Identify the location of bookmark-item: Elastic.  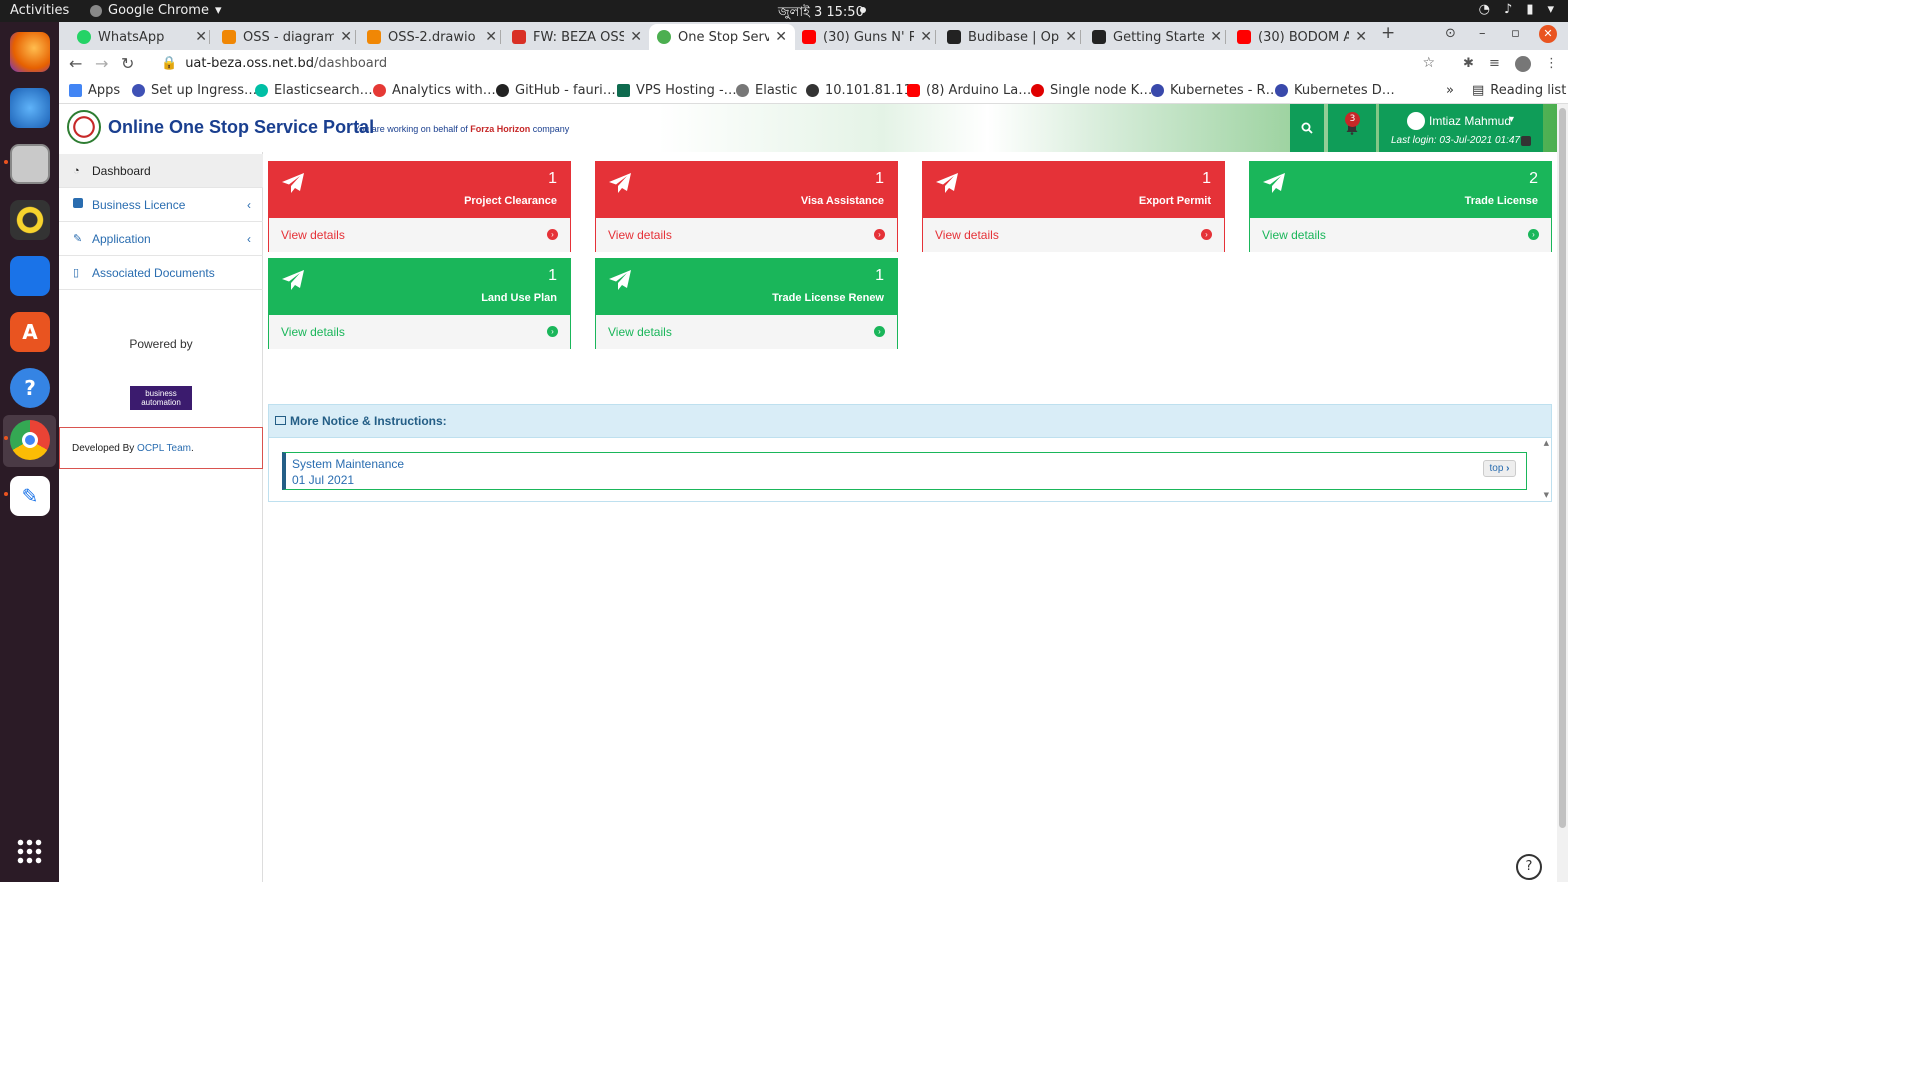
(766, 90).